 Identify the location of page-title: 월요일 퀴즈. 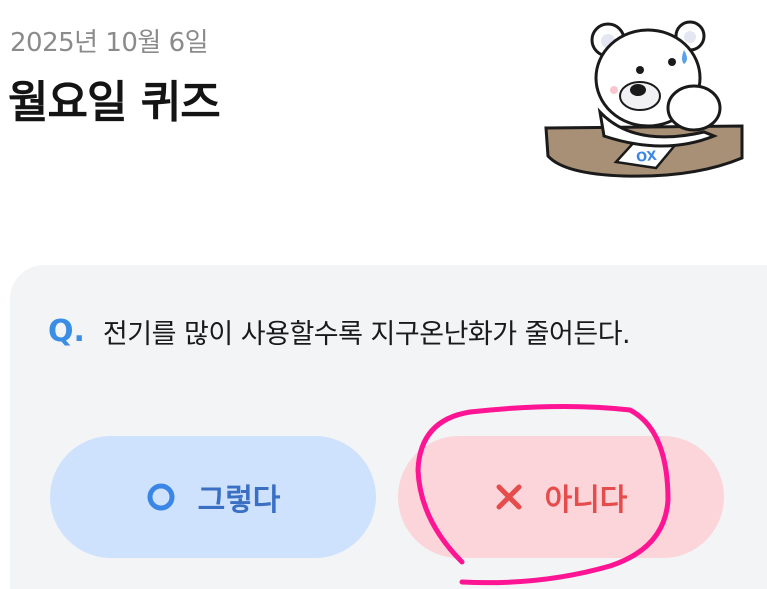
(114, 102).